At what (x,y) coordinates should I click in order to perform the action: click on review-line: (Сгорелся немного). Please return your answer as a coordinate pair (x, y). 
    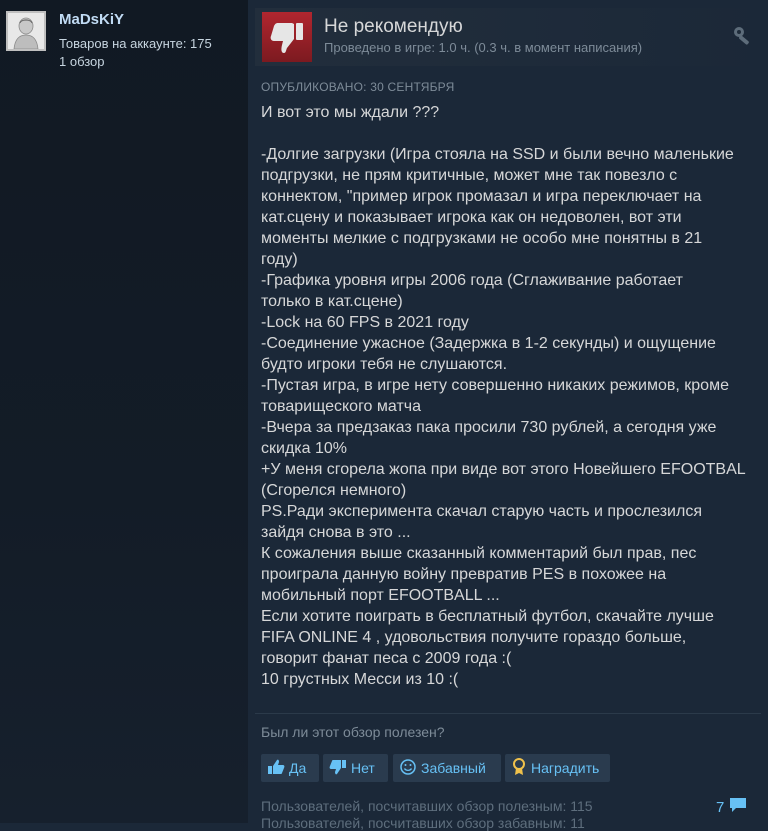
    Looking at the image, I should click on (334, 490).